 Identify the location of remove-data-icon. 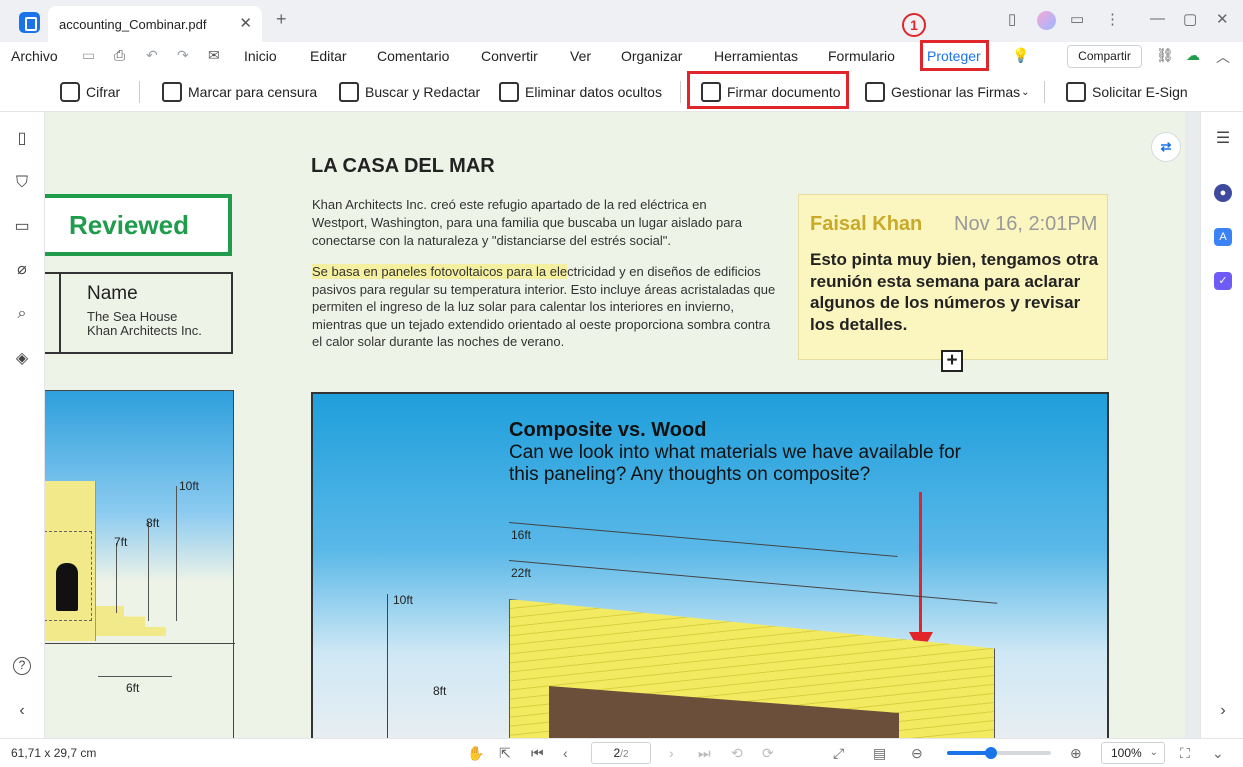
(509, 92).